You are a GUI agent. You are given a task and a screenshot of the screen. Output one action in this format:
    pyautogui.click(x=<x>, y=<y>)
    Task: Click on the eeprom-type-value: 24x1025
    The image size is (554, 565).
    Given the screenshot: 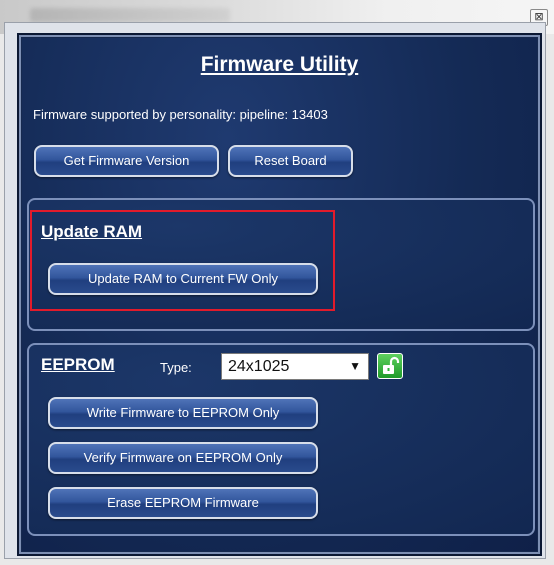 What is the action you would take?
    pyautogui.click(x=259, y=366)
    